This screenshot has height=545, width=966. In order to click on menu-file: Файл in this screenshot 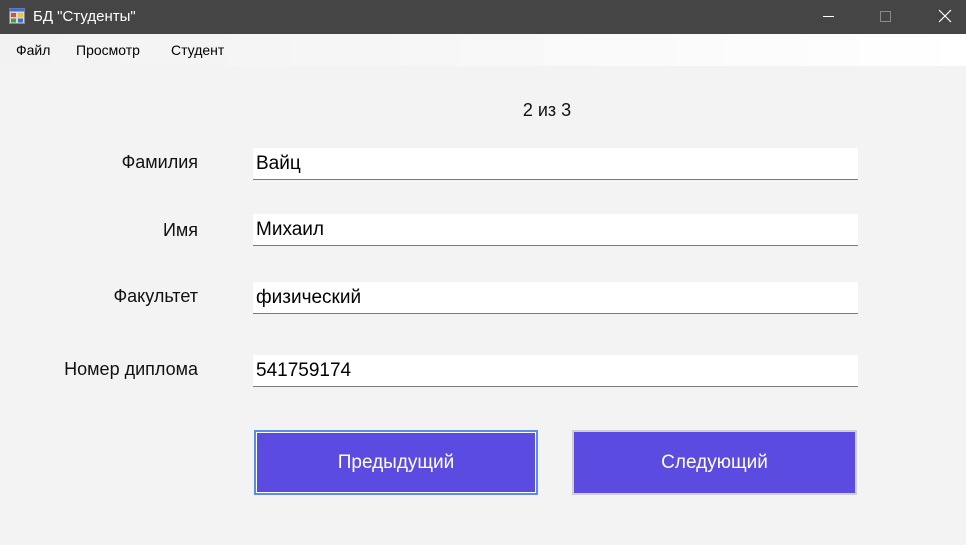, I will do `click(33, 50)`.